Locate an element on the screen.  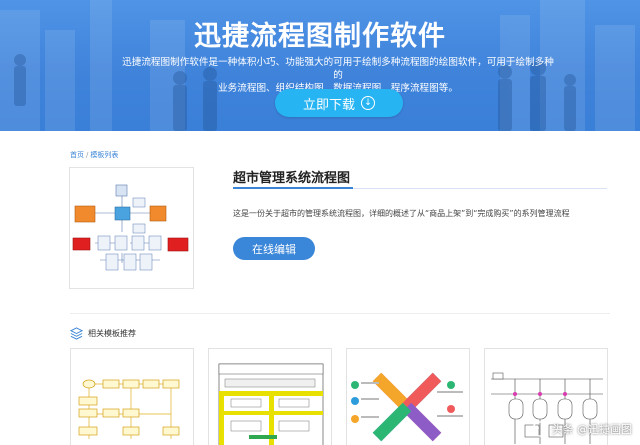
arrow-down-circle-icon: ↓ is located at coordinates (368, 103).